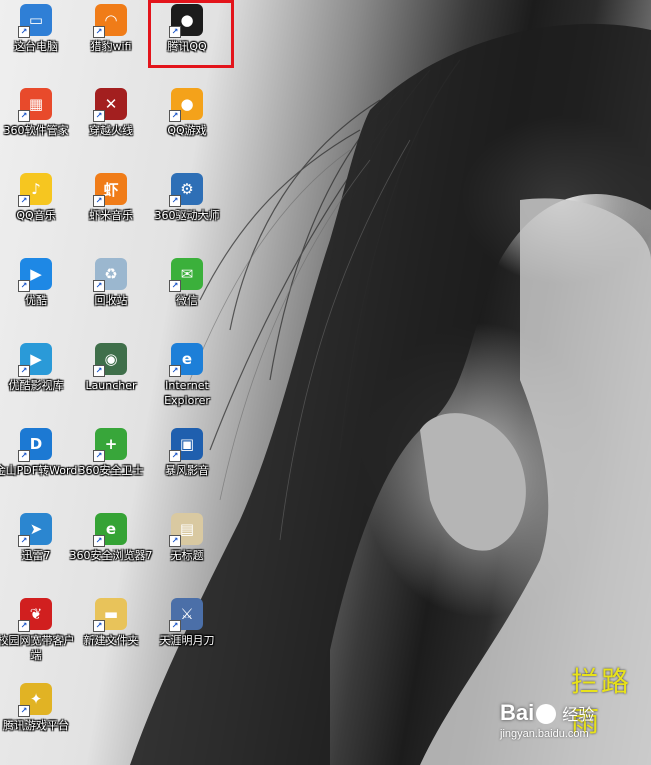 The height and width of the screenshot is (765, 651). I want to click on baidu-paw-icon, so click(546, 714).